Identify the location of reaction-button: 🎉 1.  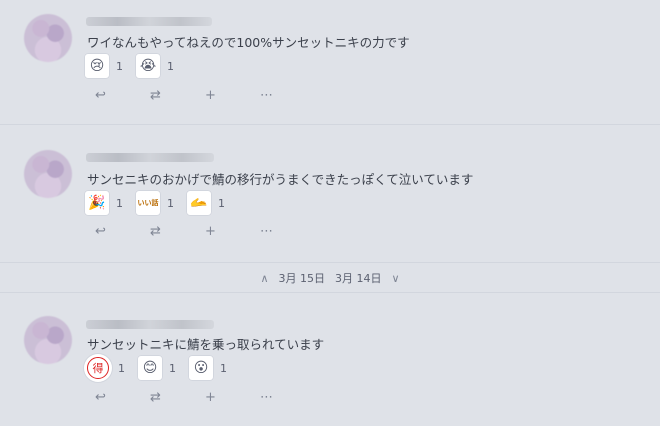
(106, 203).